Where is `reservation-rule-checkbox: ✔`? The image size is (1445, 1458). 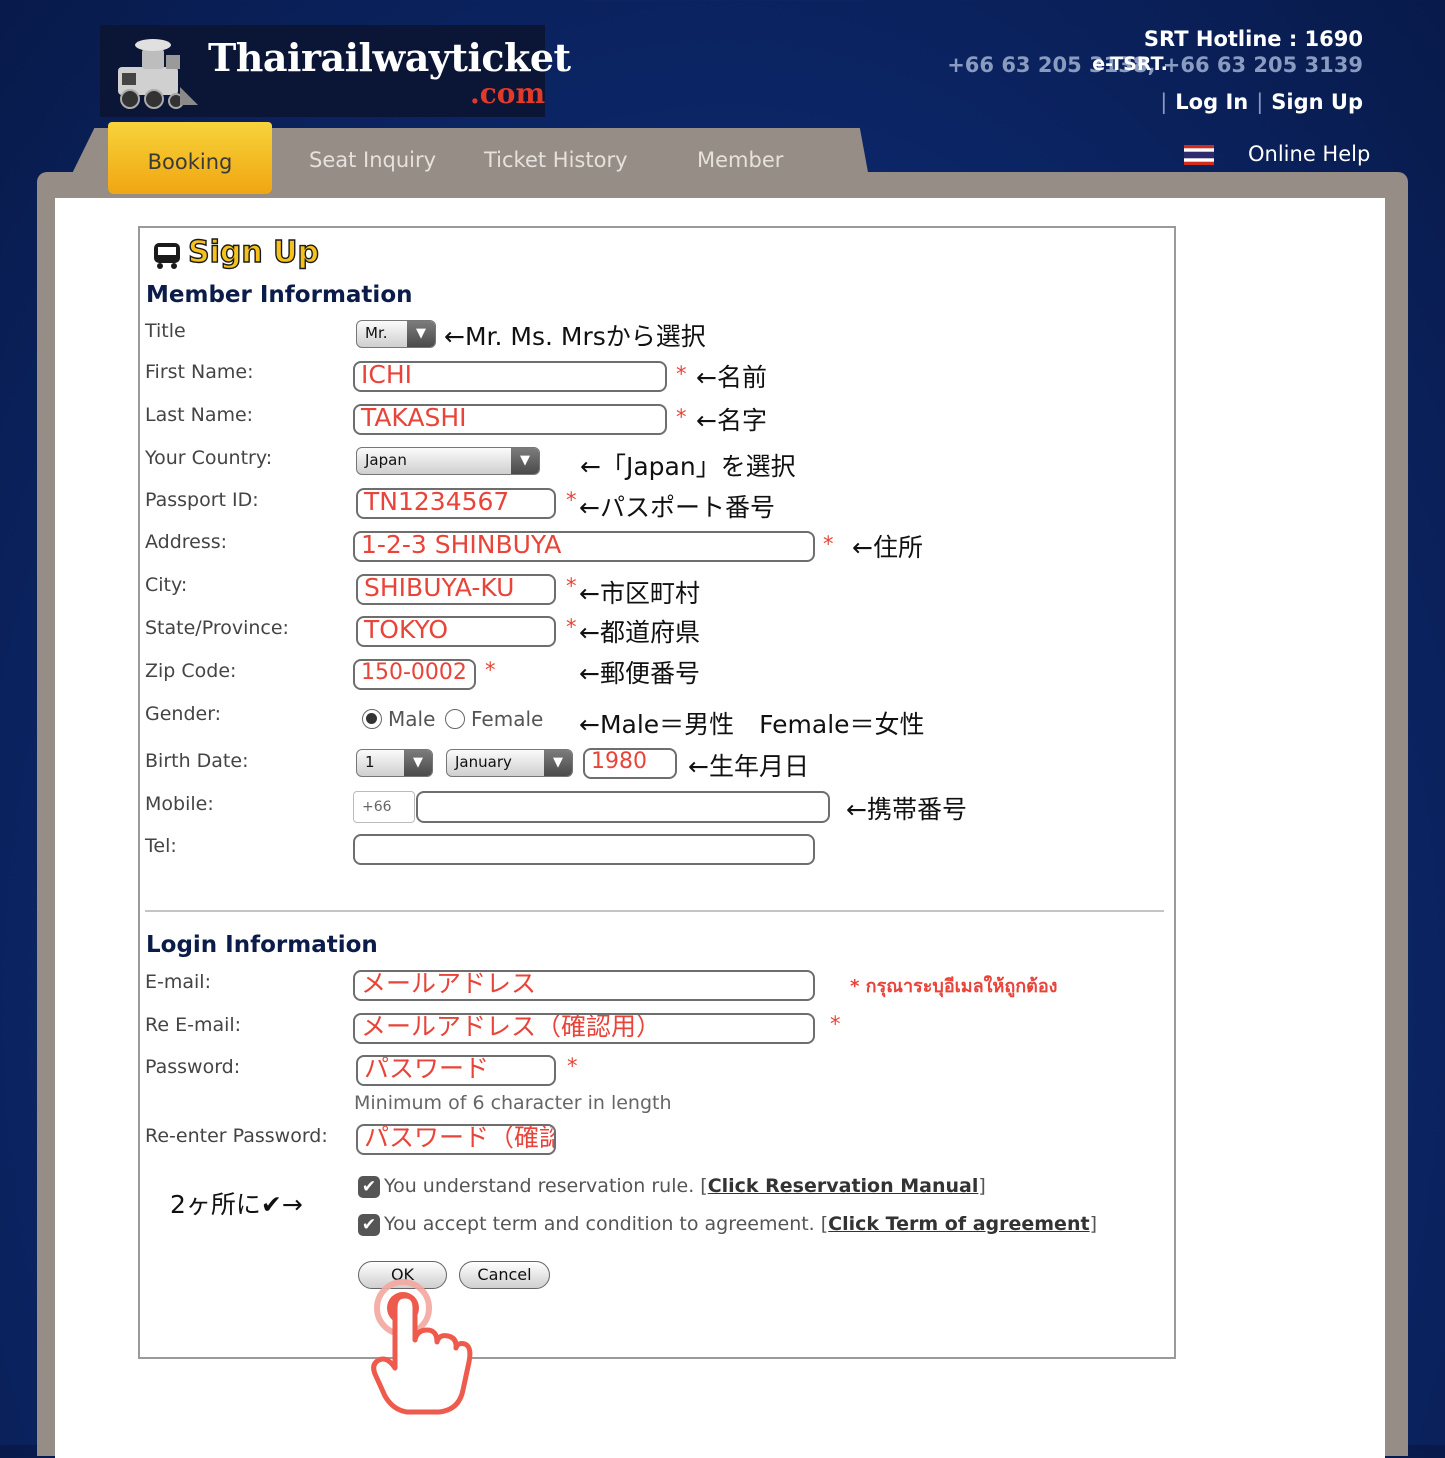
reservation-rule-checkbox: ✔ is located at coordinates (369, 1187).